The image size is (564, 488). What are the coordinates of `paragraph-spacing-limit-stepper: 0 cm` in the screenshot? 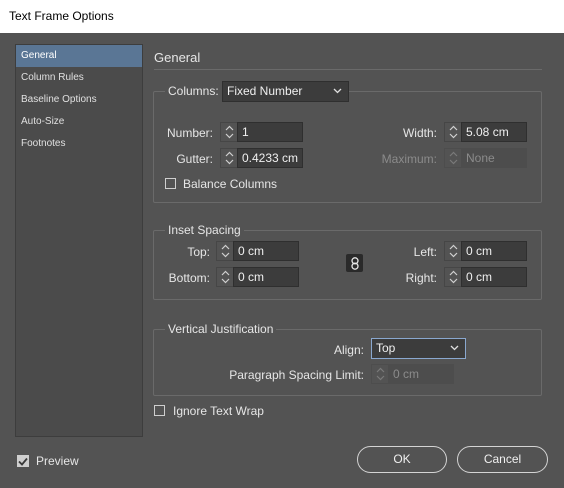 It's located at (412, 374).